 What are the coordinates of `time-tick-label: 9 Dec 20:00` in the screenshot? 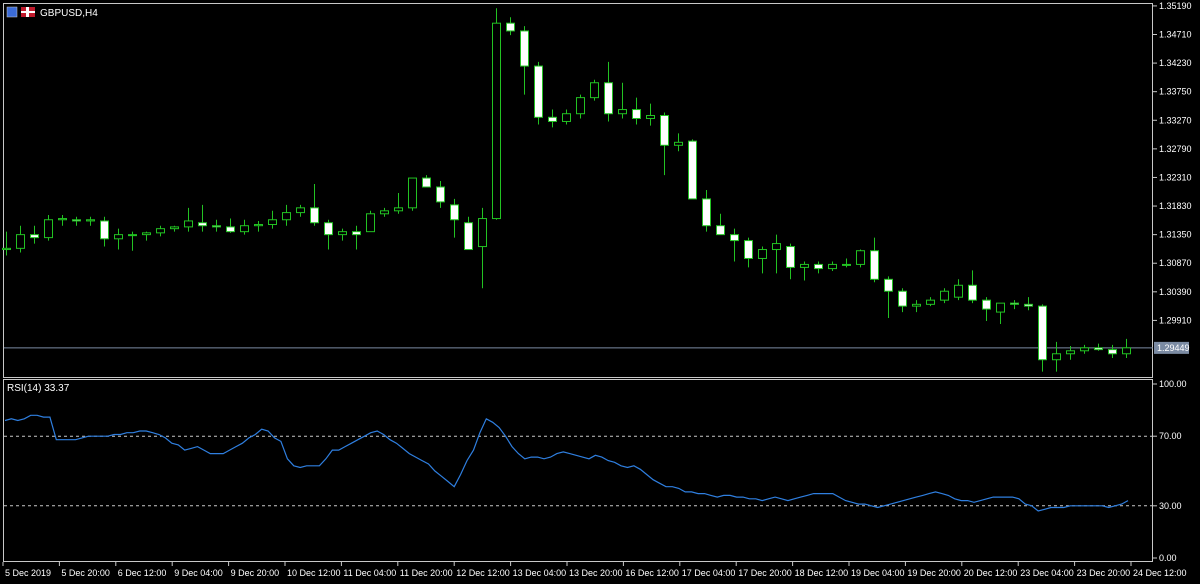 It's located at (255, 573).